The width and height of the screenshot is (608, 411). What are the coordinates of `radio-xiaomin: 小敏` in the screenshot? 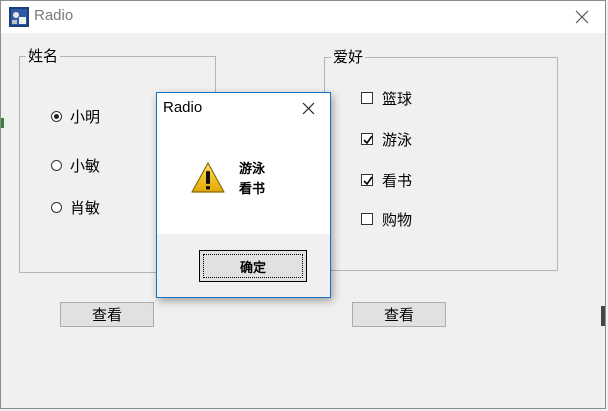 It's located at (75, 165).